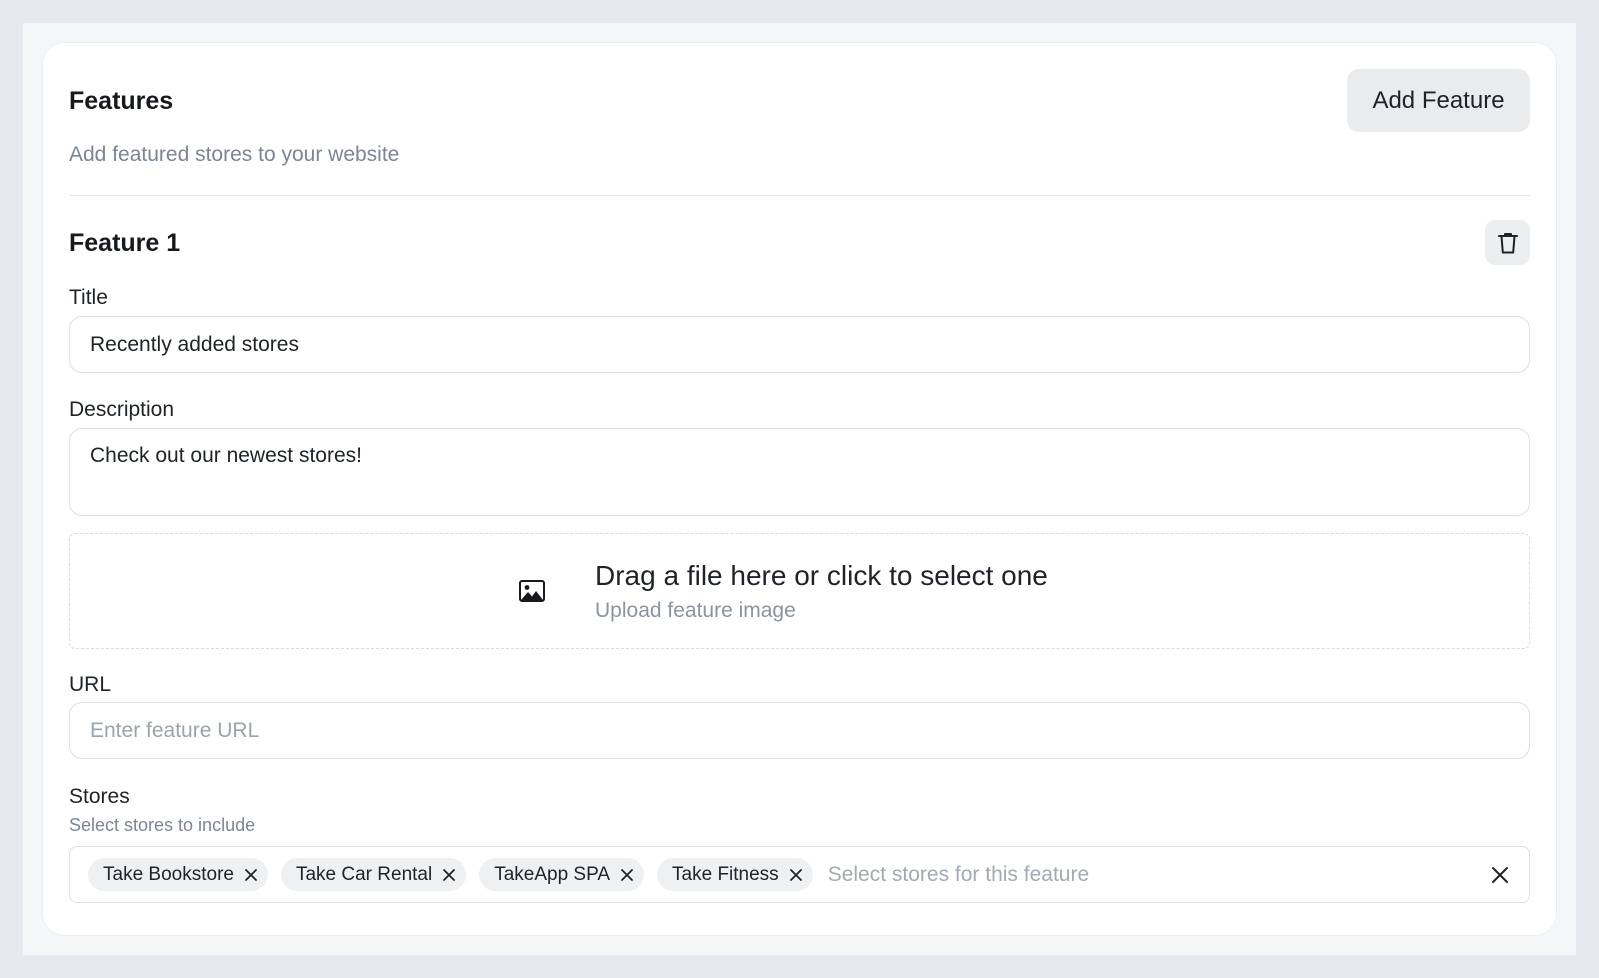 Image resolution: width=1599 pixels, height=978 pixels. What do you see at coordinates (799, 344) in the screenshot?
I see `title-input` at bounding box center [799, 344].